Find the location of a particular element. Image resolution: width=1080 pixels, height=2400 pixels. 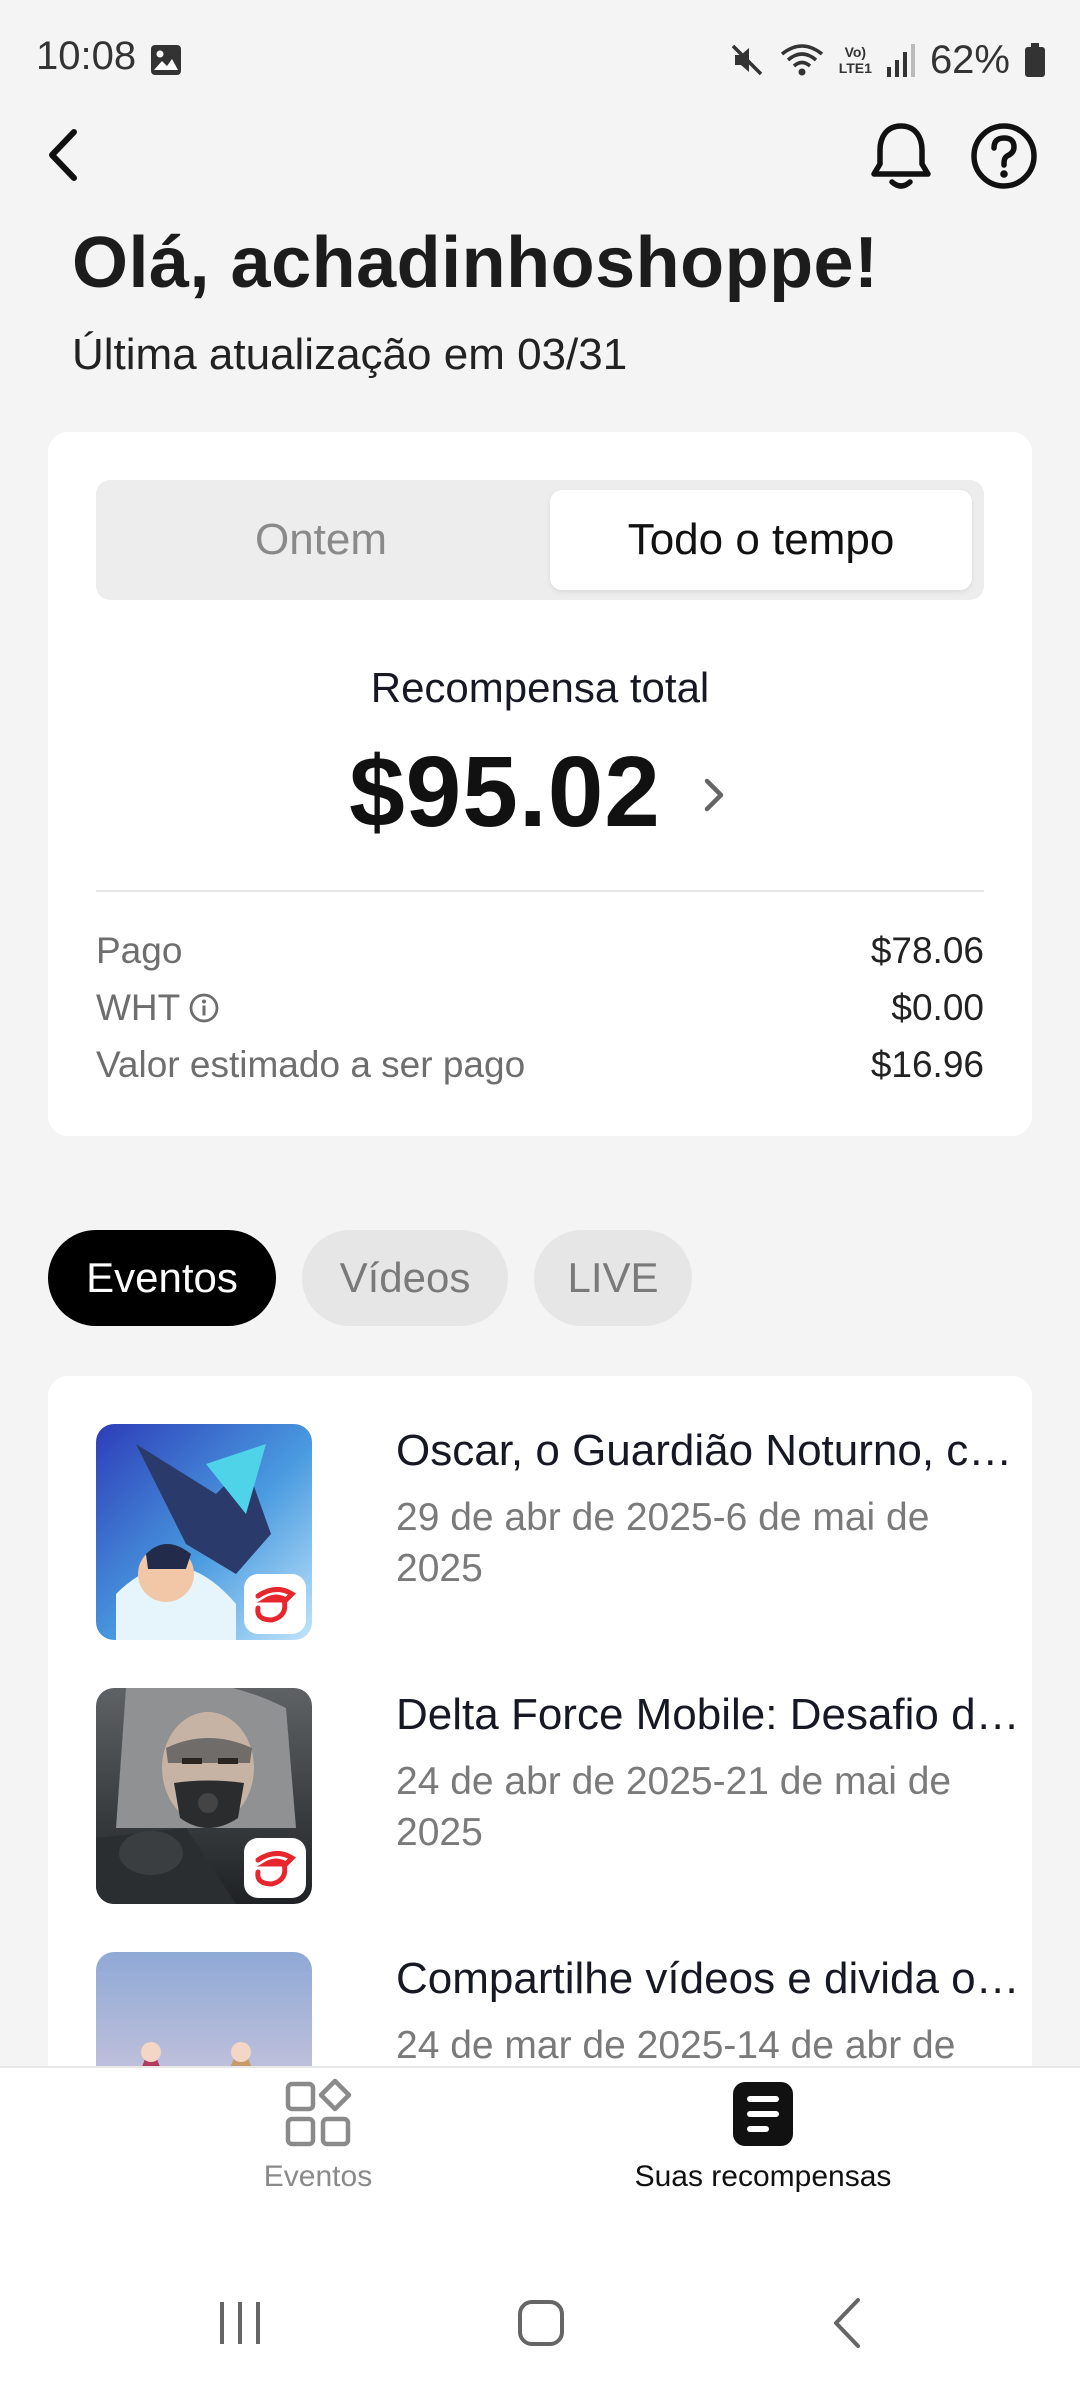

chip-videos: Vídeos is located at coordinates (405, 1278).